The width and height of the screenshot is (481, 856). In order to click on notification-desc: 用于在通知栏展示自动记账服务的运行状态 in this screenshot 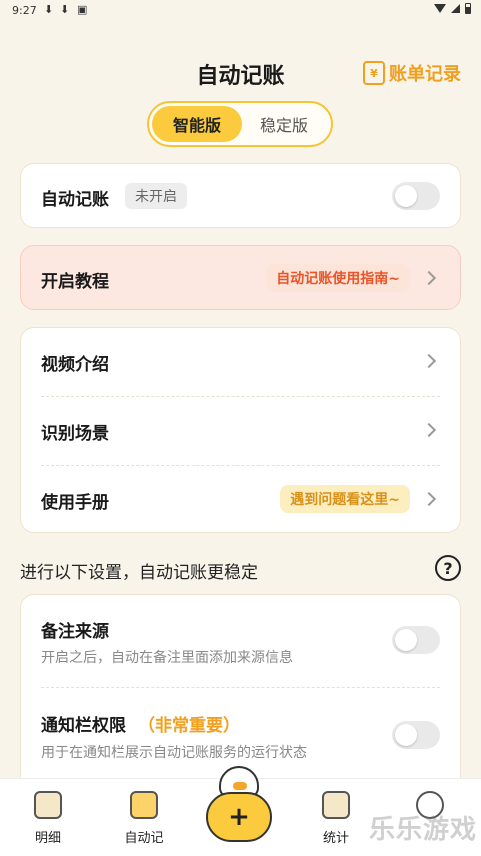, I will do `click(174, 753)`.